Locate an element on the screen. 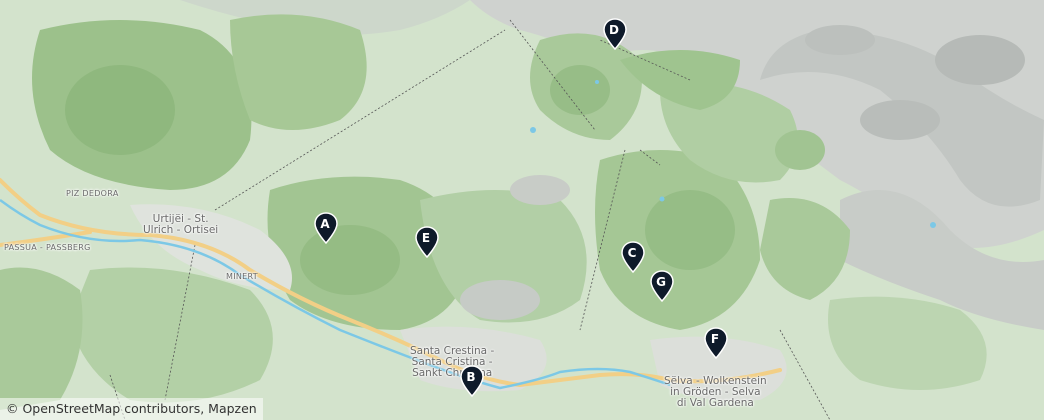 The height and width of the screenshot is (420, 1044). marker-label: A is located at coordinates (325, 224).